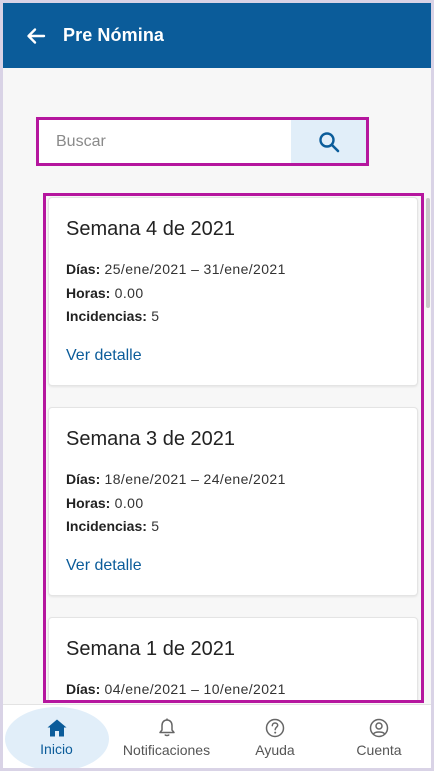 This screenshot has height=771, width=434. I want to click on bottom-nav: Inicio Notificaciones Ayuda Cuenta, so click(217, 736).